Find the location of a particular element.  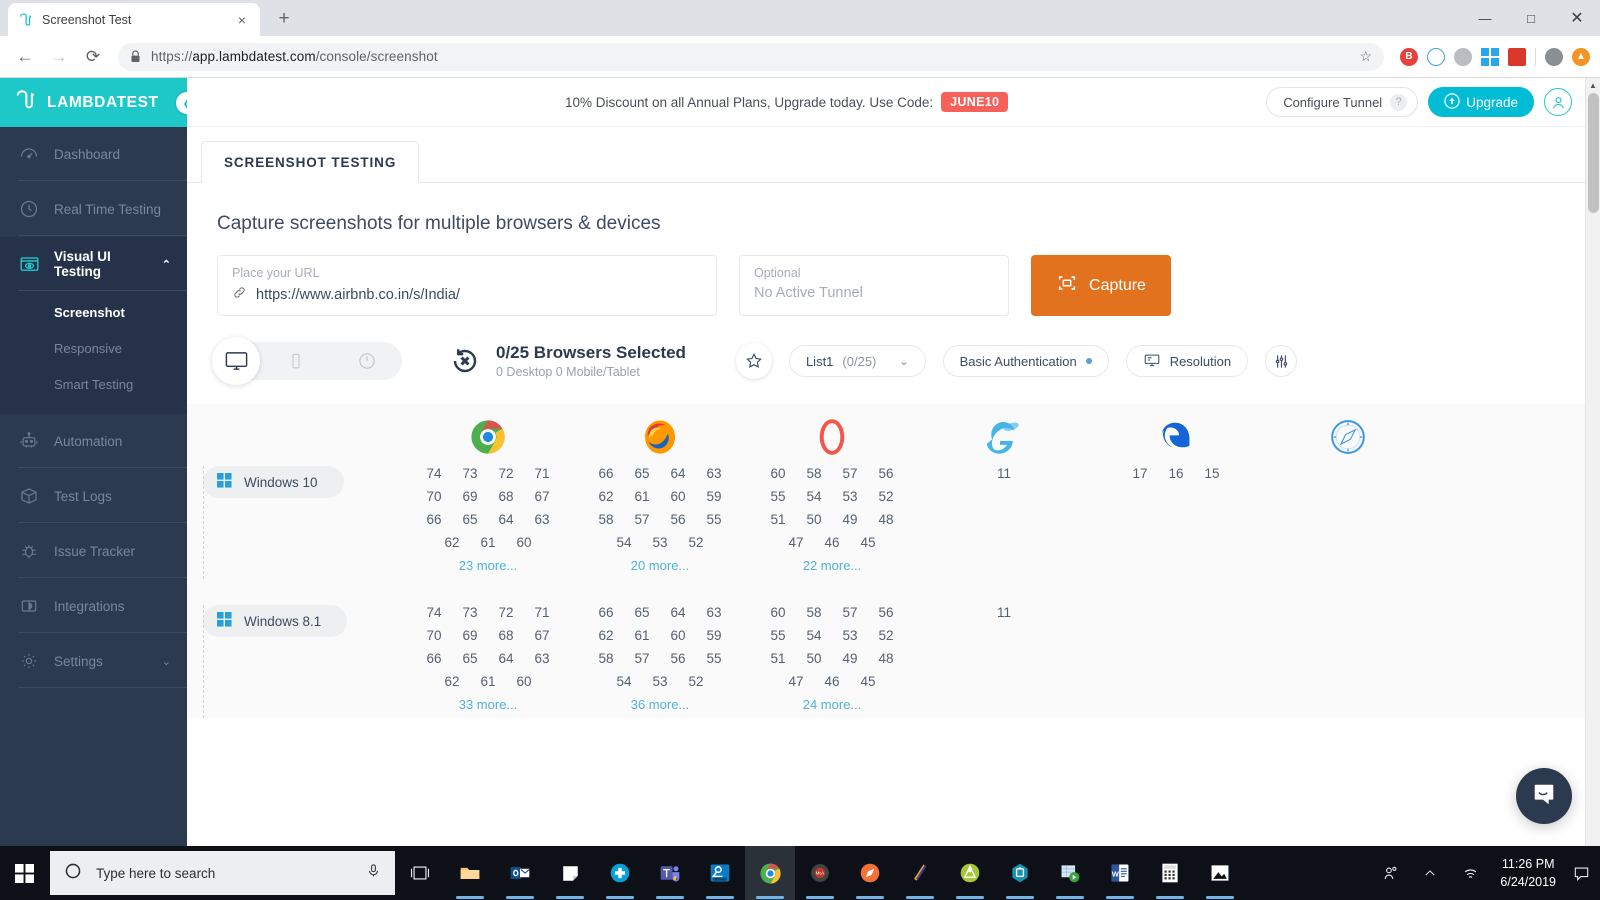

ghostery-icon is located at coordinates (1463, 56).